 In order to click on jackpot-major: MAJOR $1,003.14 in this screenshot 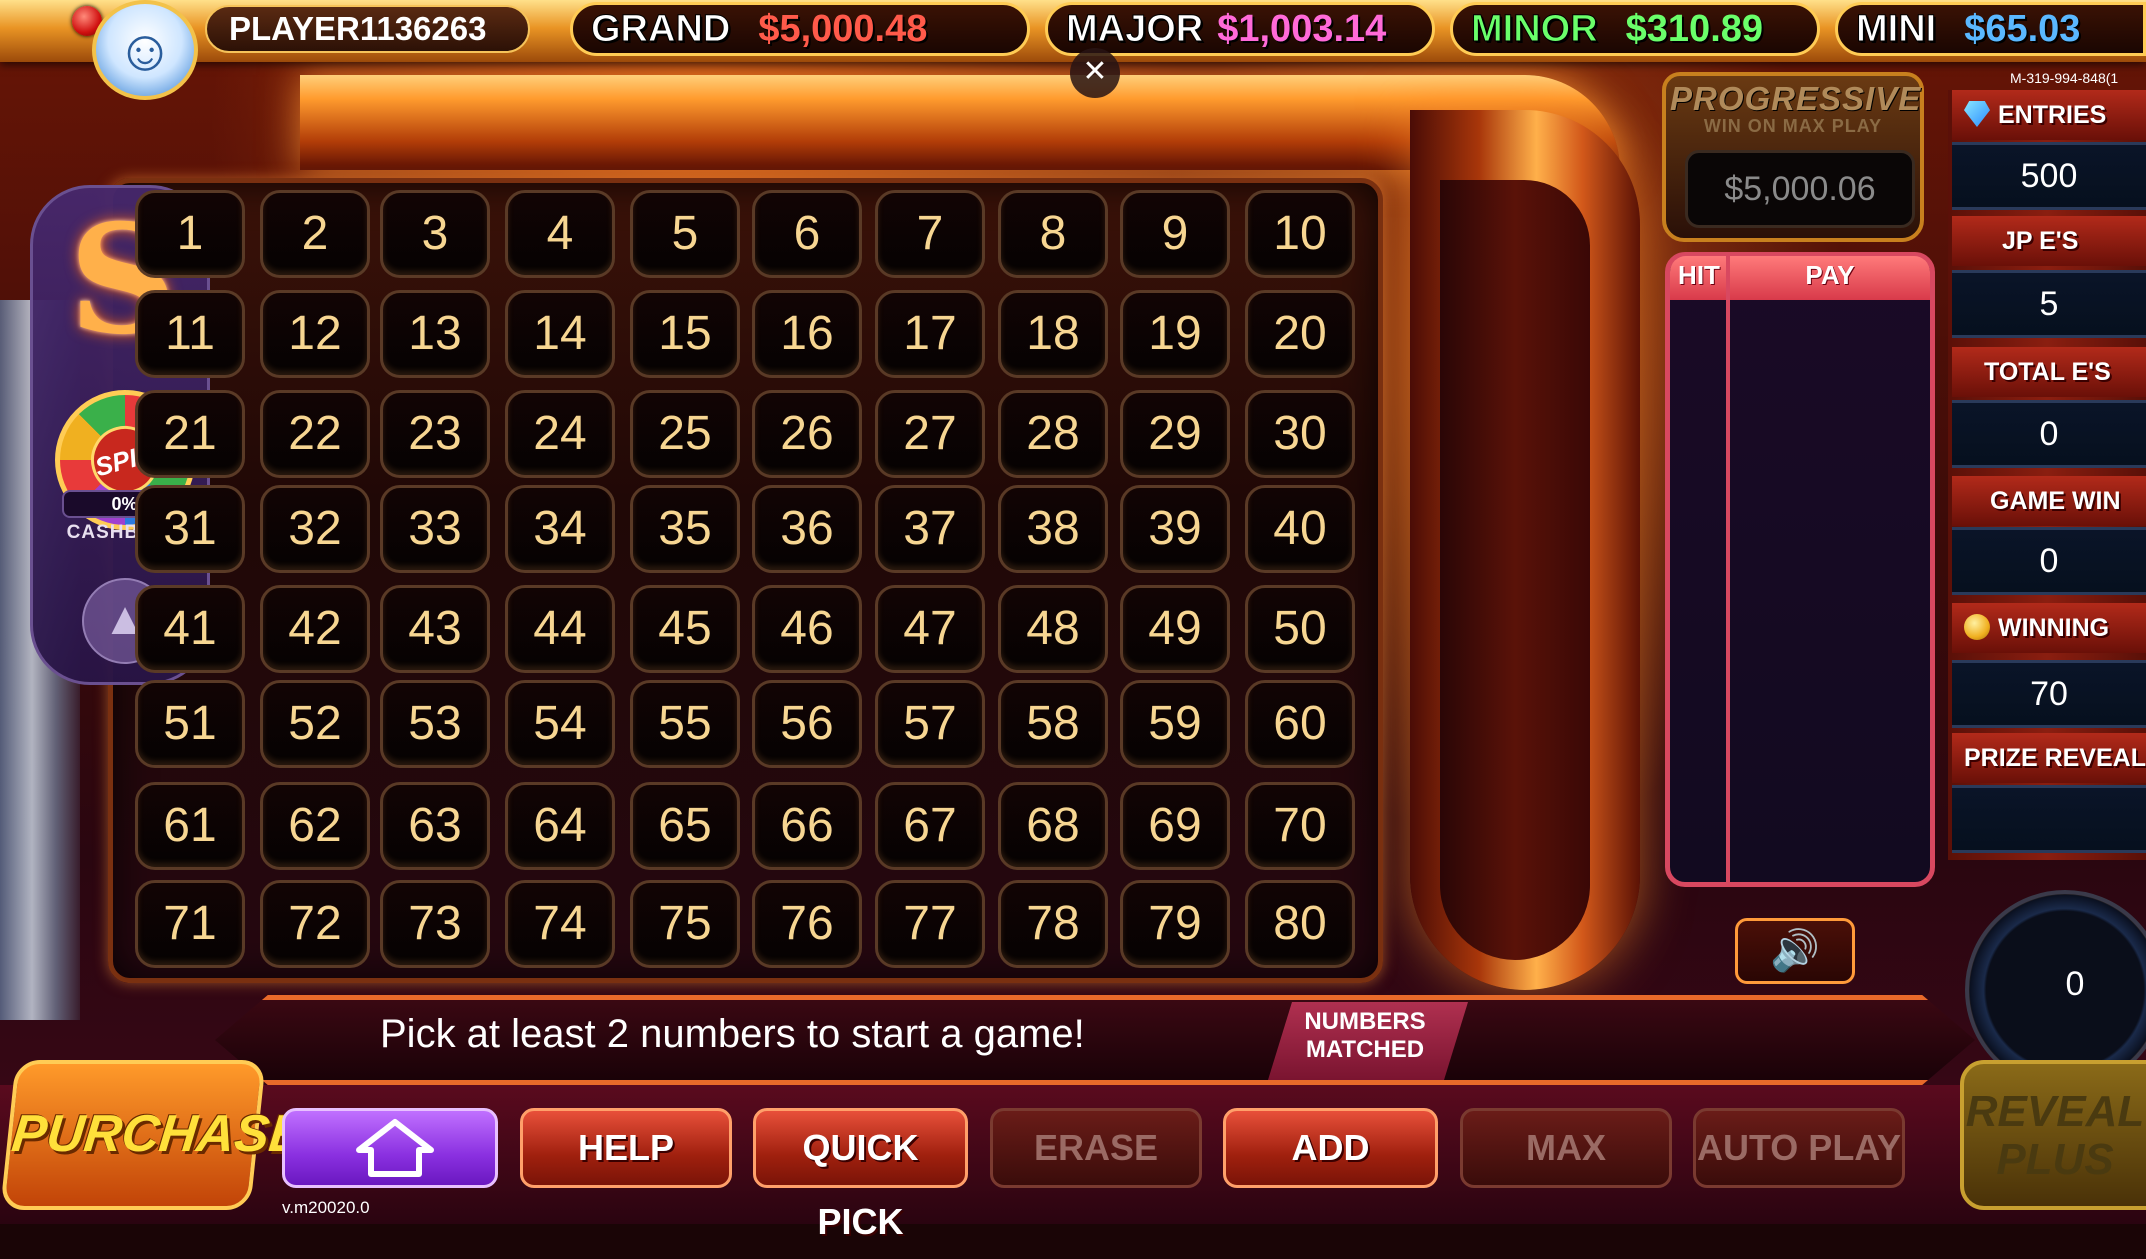, I will do `click(1240, 29)`.